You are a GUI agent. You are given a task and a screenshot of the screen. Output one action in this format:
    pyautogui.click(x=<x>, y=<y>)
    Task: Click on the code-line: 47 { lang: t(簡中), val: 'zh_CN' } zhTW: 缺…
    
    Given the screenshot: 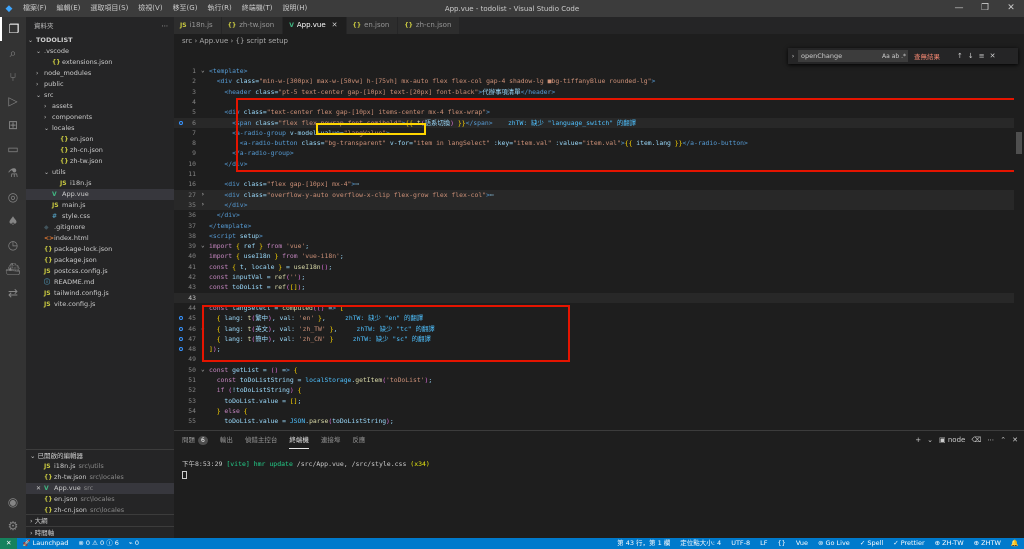 What is the action you would take?
    pyautogui.click(x=599, y=339)
    